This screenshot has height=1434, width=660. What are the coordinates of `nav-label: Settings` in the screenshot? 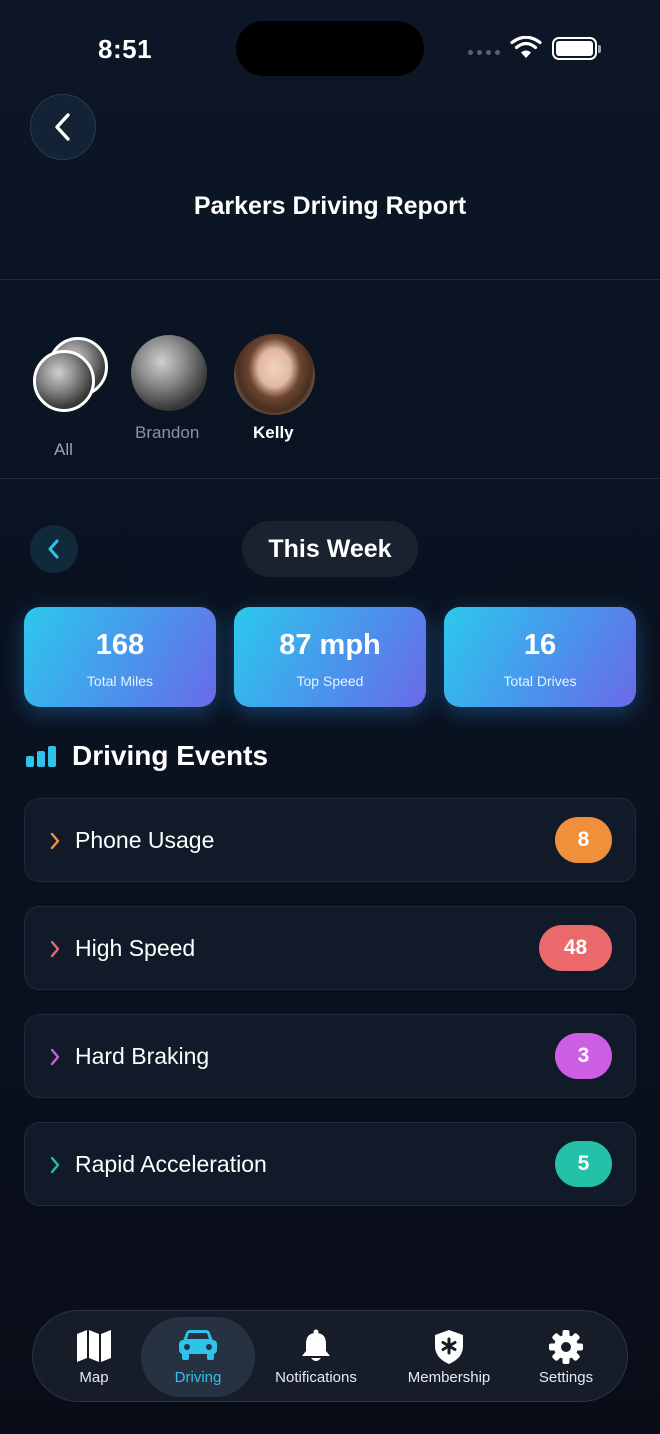 It's located at (566, 1377).